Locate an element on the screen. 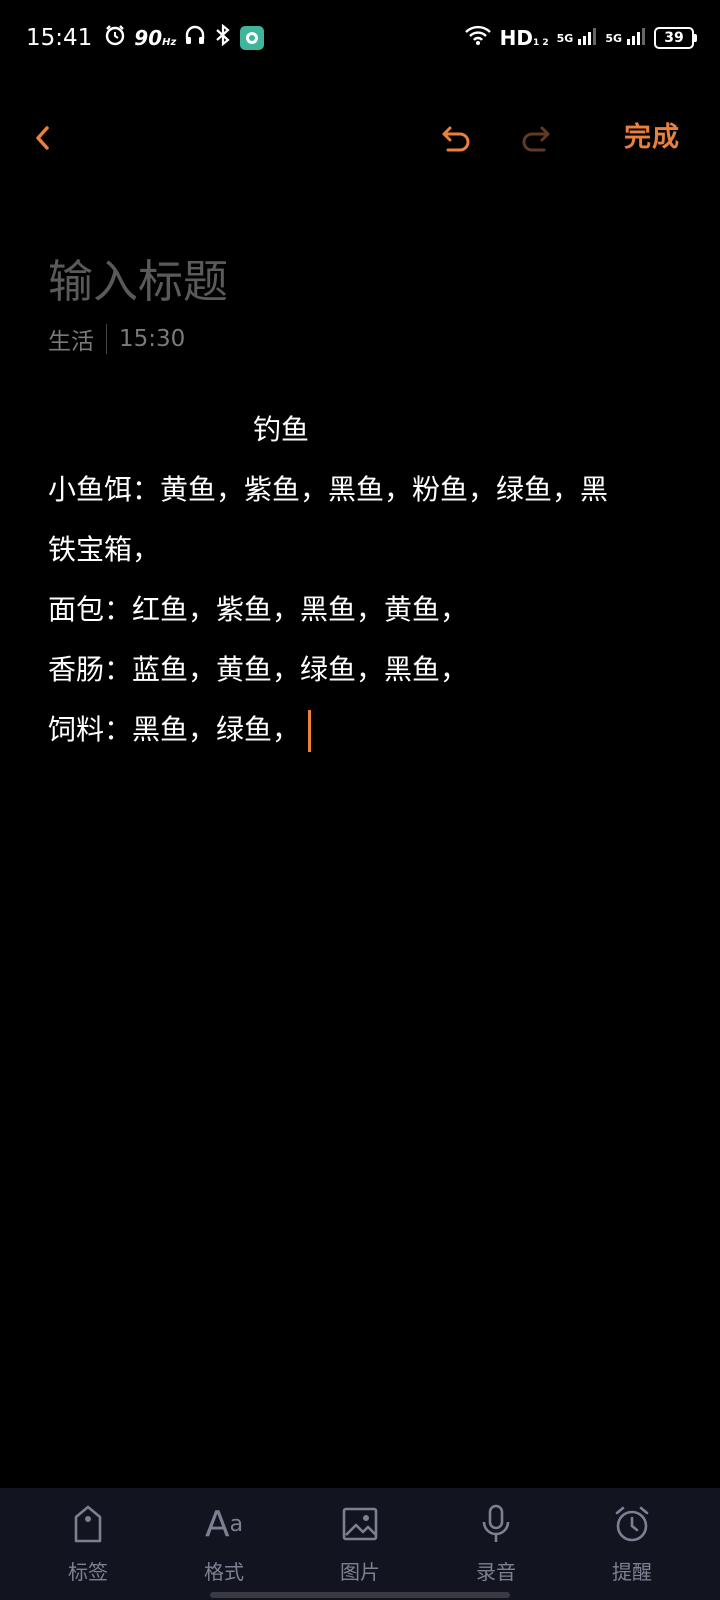 This screenshot has height=1600, width=720. network-sub: 1 2 is located at coordinates (540, 43).